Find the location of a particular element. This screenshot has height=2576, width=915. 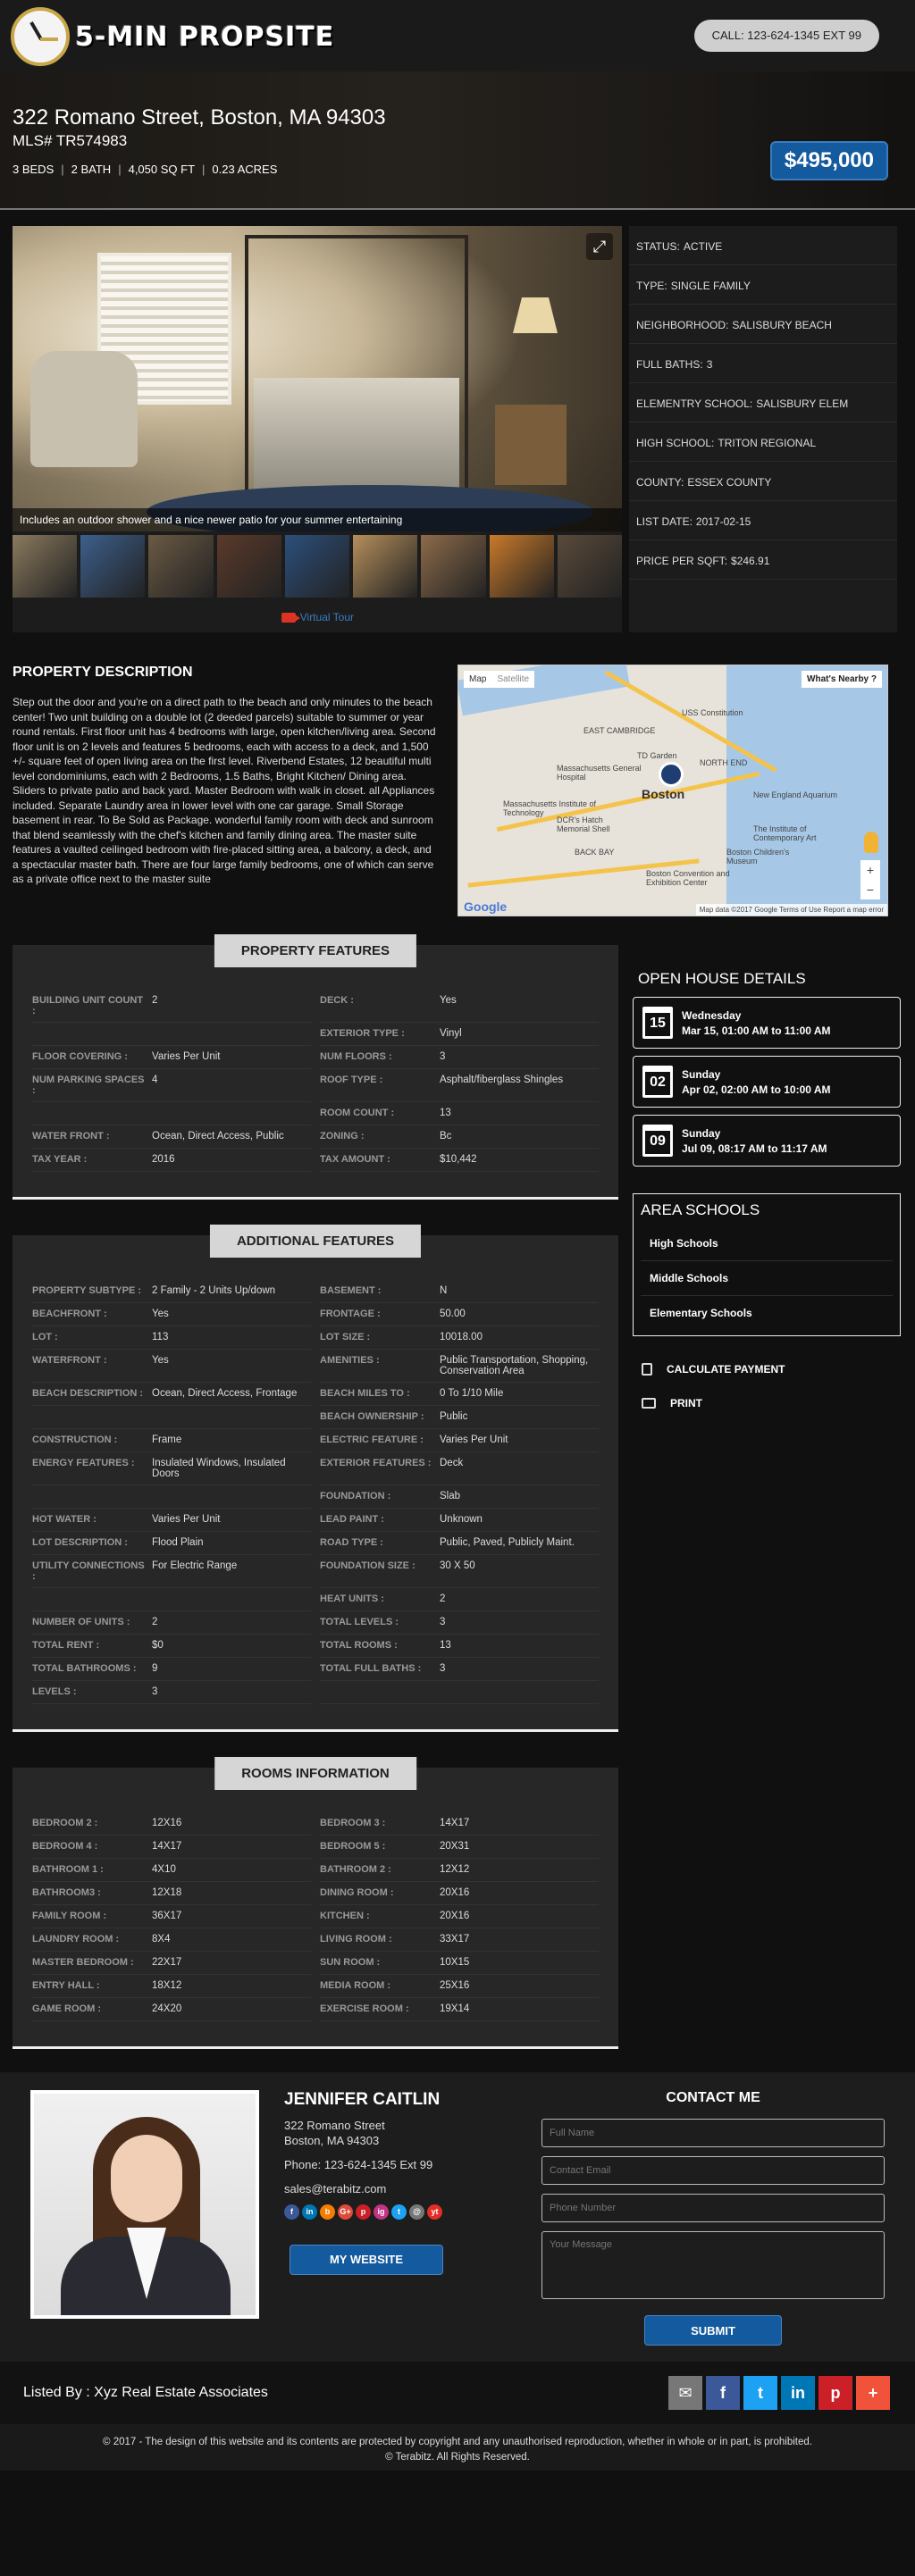

feature-value: 20X31 is located at coordinates (455, 1847).